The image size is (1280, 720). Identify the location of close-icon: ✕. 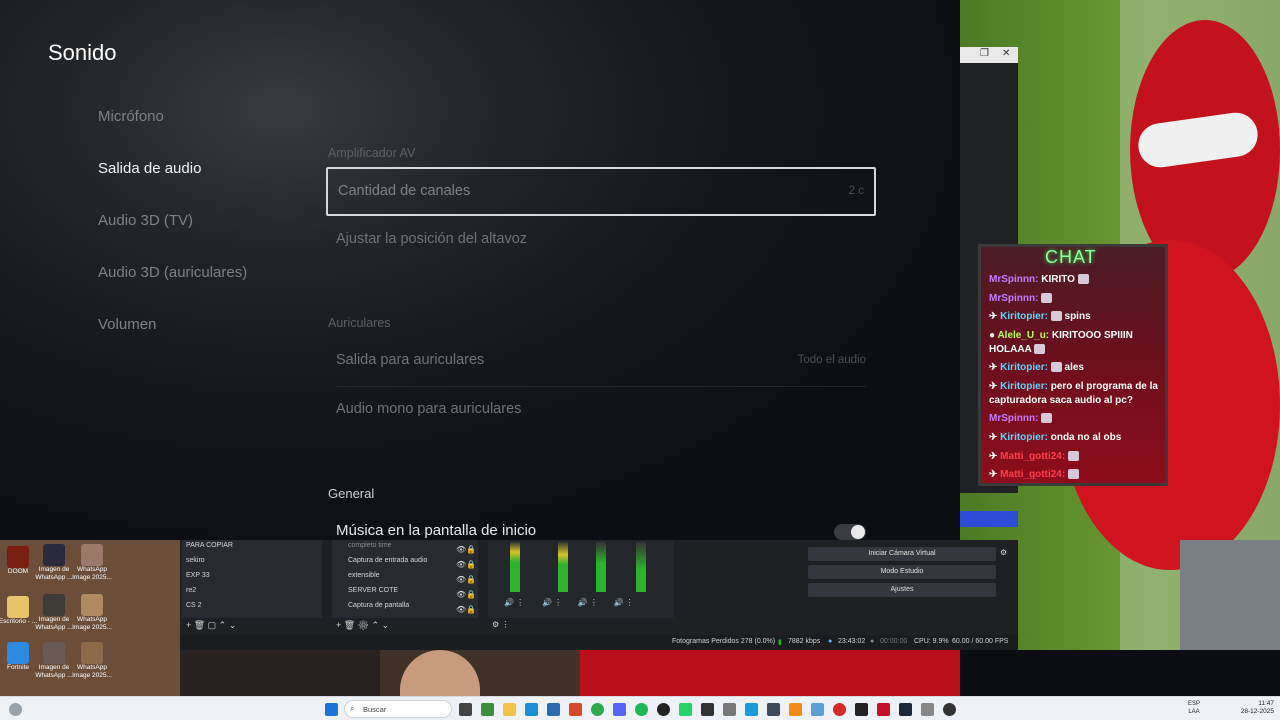
(1006, 53).